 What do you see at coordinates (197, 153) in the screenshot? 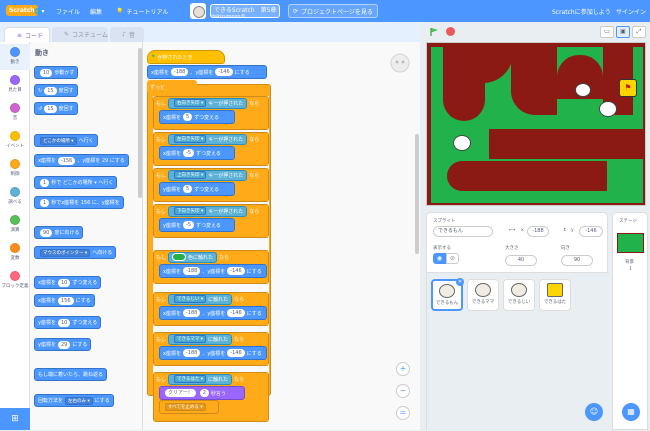
I see `change-x-block: x座標を -5 ずつ変える` at bounding box center [197, 153].